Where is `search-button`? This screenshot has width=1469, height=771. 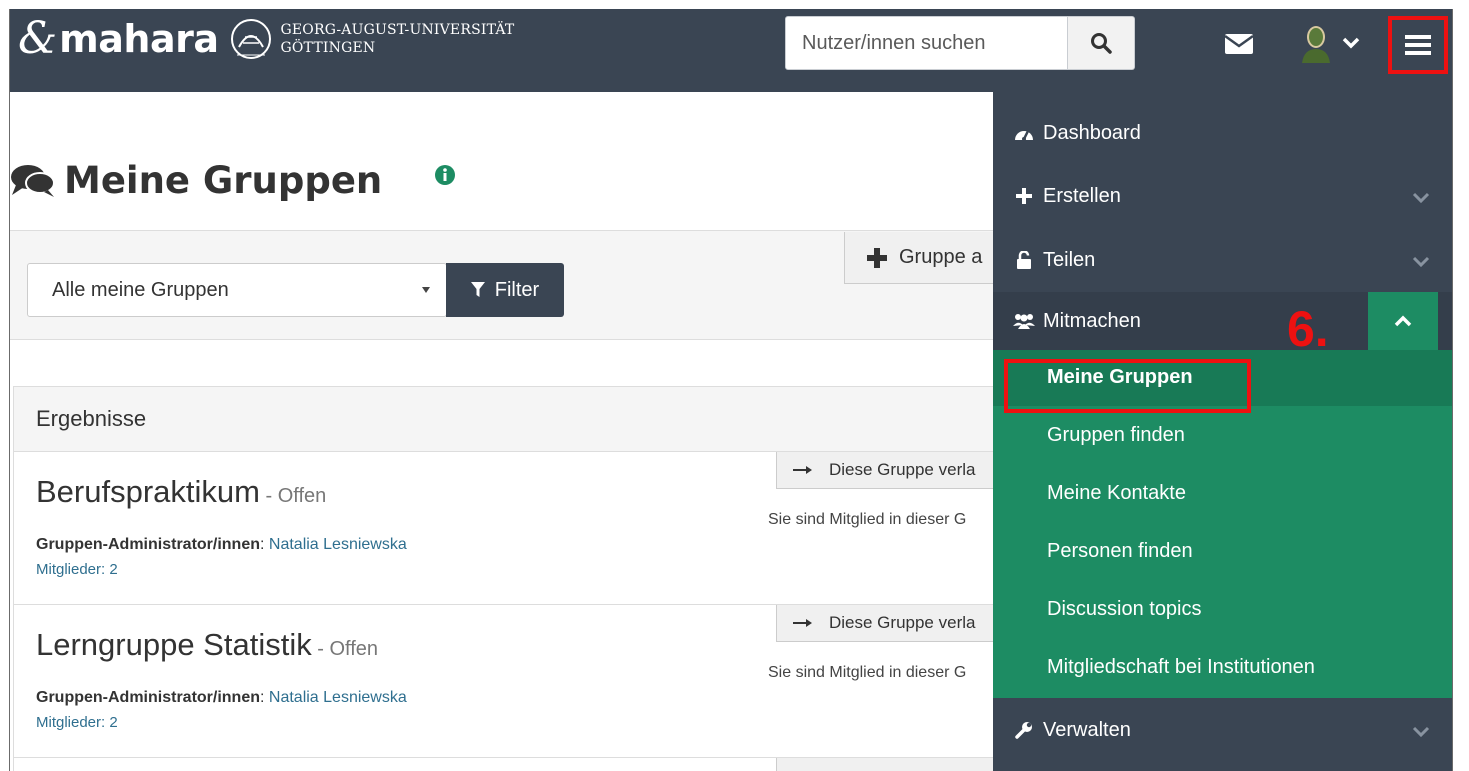 search-button is located at coordinates (1101, 43).